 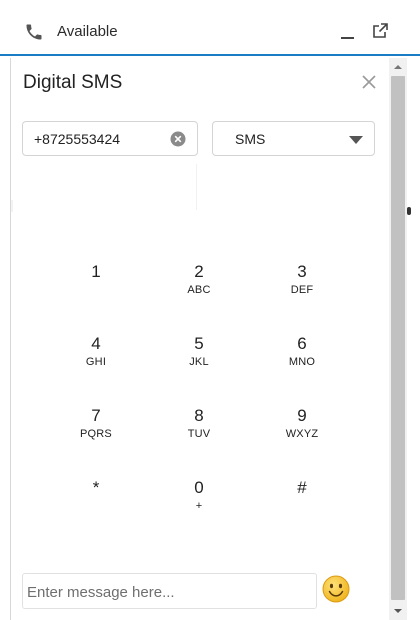 What do you see at coordinates (34, 32) in the screenshot?
I see `phone-icon` at bounding box center [34, 32].